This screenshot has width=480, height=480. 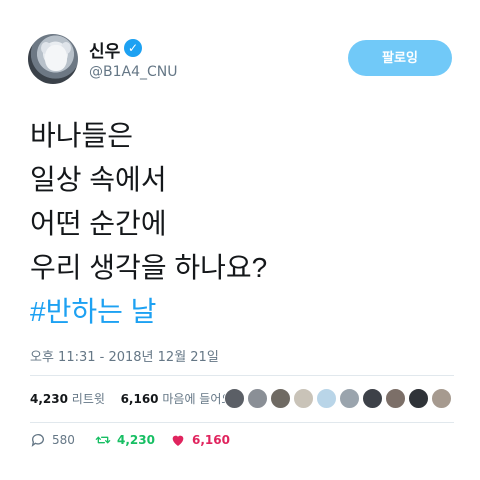 I want to click on like-button: 6,160, so click(x=200, y=440).